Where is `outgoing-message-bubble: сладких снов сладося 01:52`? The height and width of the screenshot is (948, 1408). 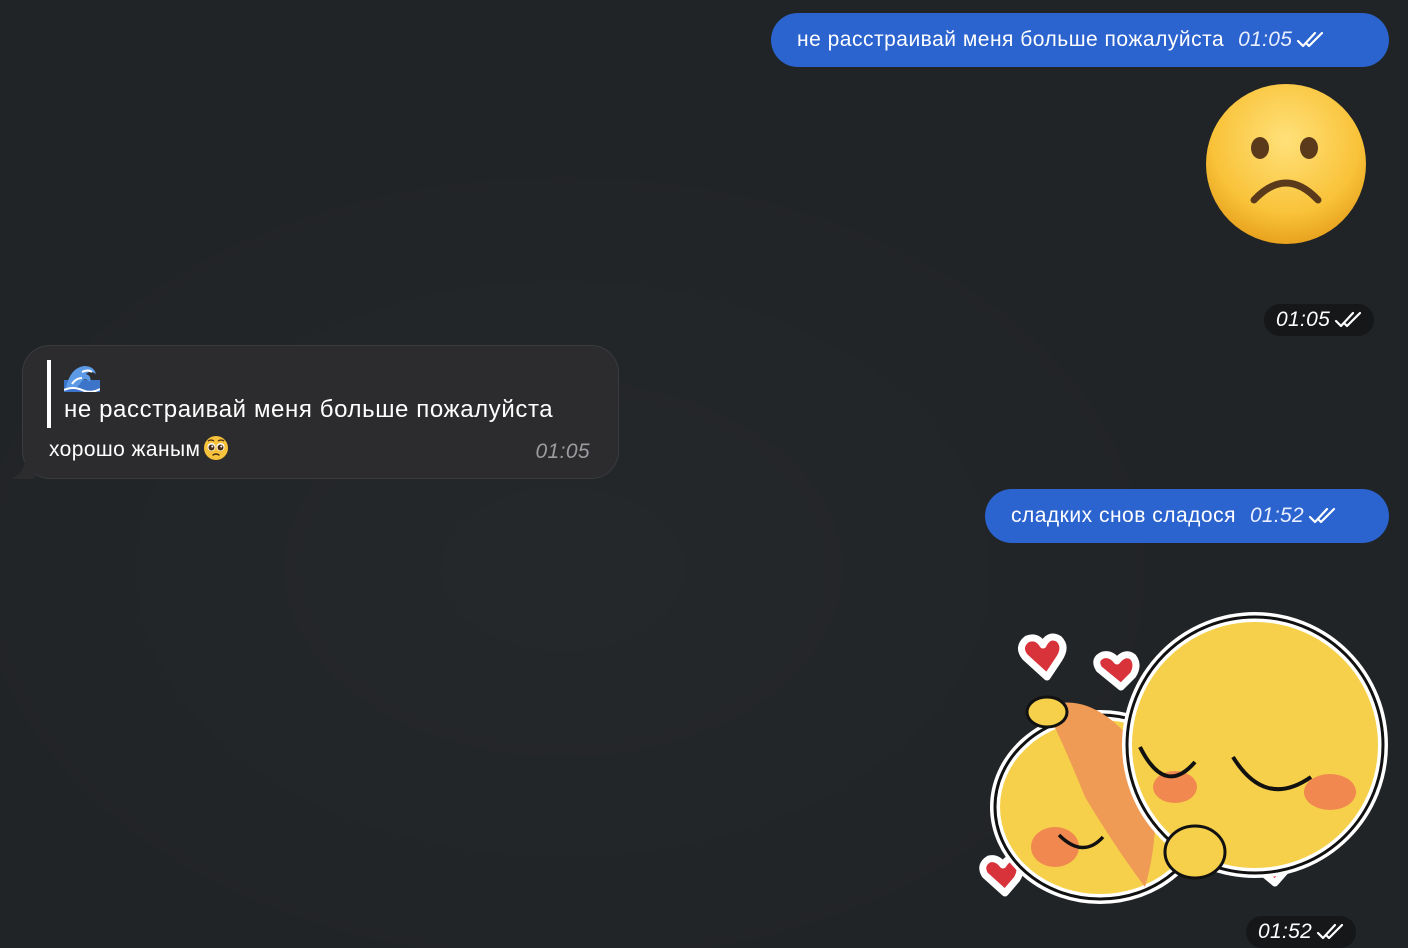
outgoing-message-bubble: сладких снов сладося 01:52 is located at coordinates (1187, 516).